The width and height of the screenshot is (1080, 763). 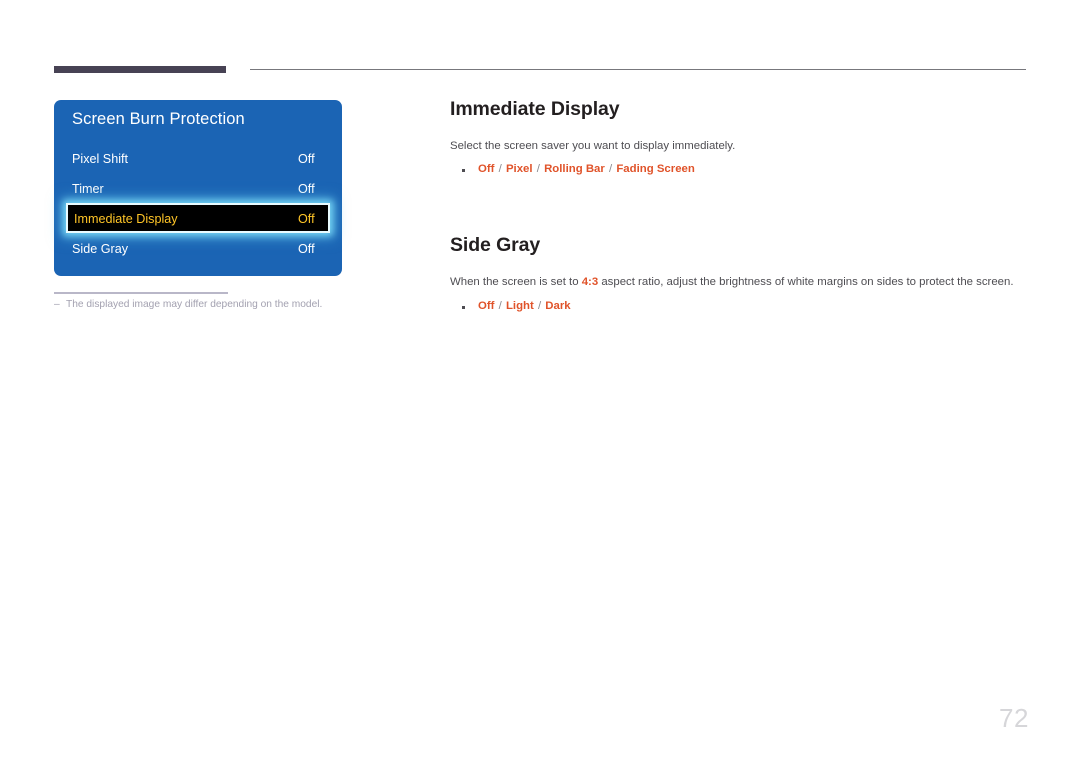 I want to click on osd-menu-item-label: Side Gray, so click(x=100, y=249).